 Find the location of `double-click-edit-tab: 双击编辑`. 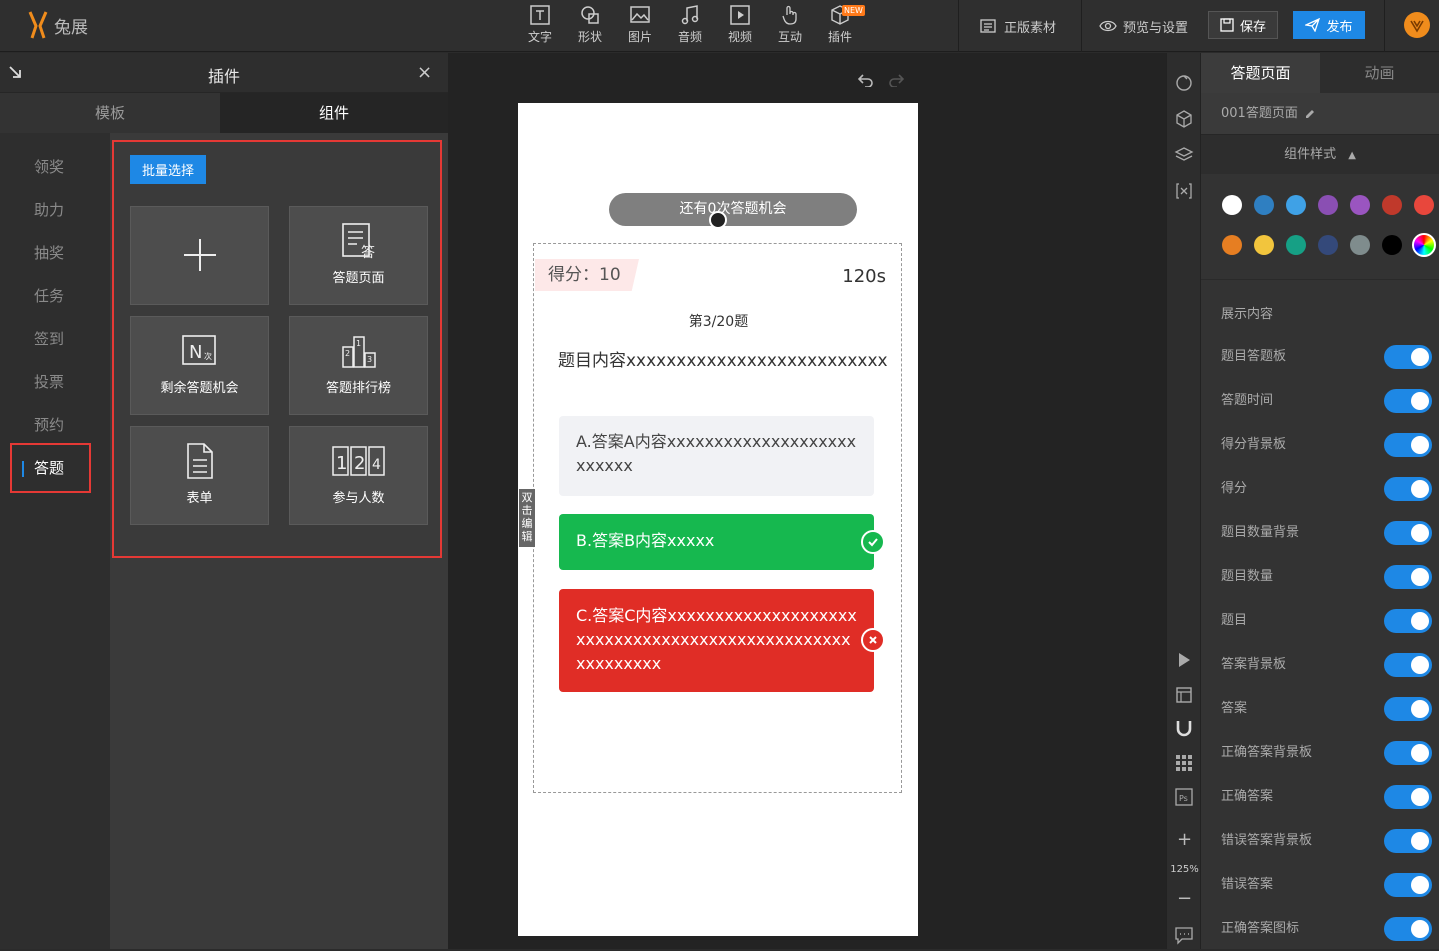

double-click-edit-tab: 双击编辑 is located at coordinates (527, 518).